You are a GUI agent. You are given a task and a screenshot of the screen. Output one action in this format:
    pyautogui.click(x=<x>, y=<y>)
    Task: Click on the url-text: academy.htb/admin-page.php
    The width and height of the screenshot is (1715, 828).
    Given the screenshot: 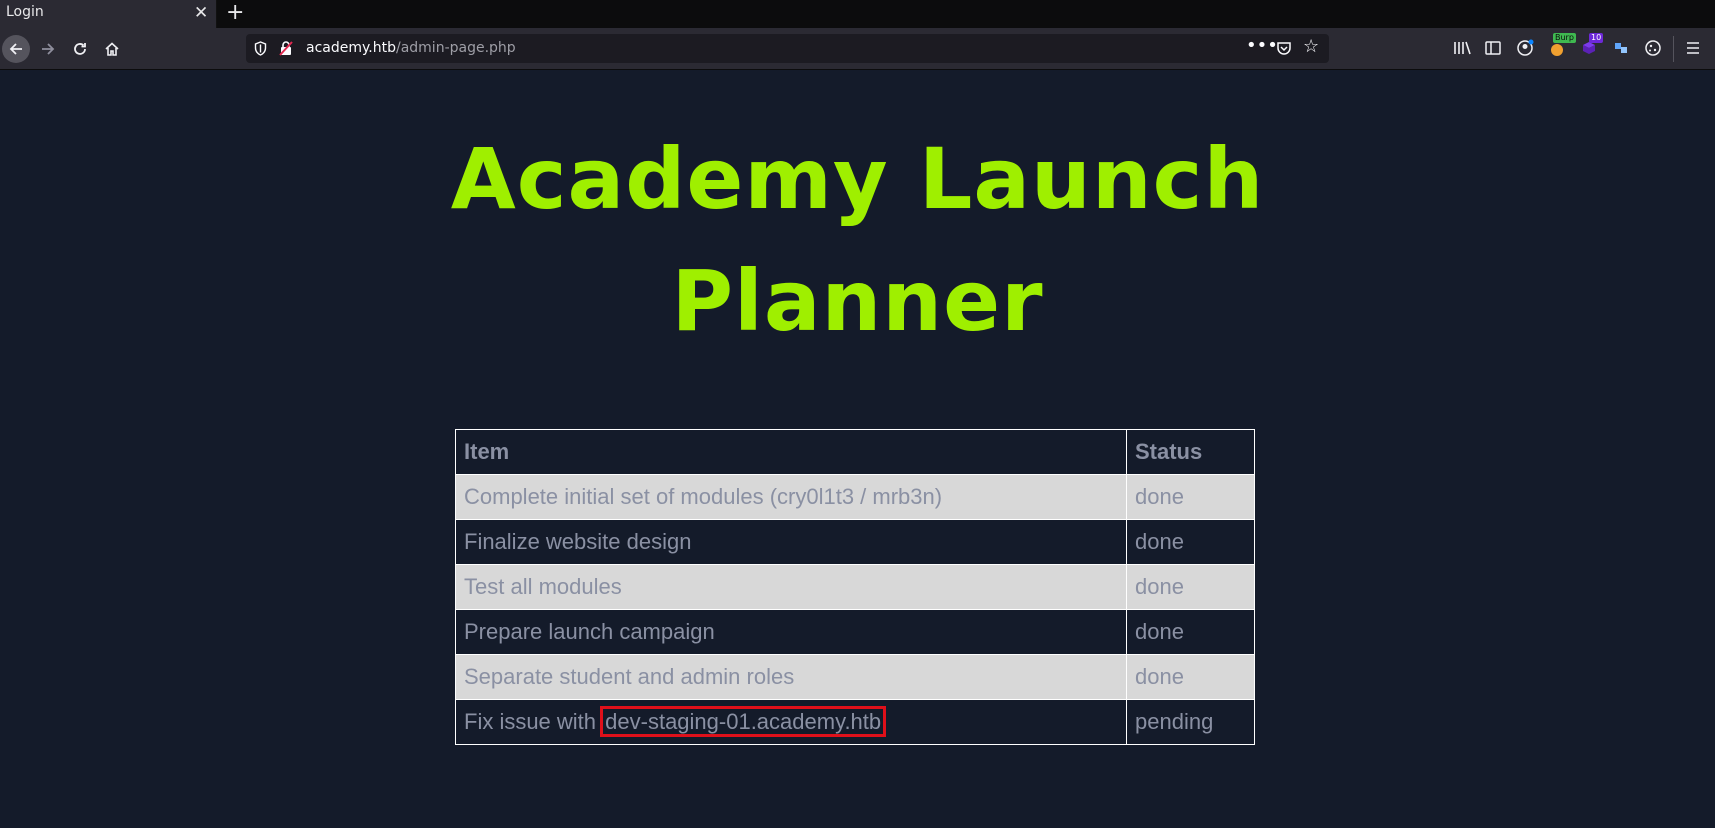 What is the action you would take?
    pyautogui.click(x=411, y=48)
    